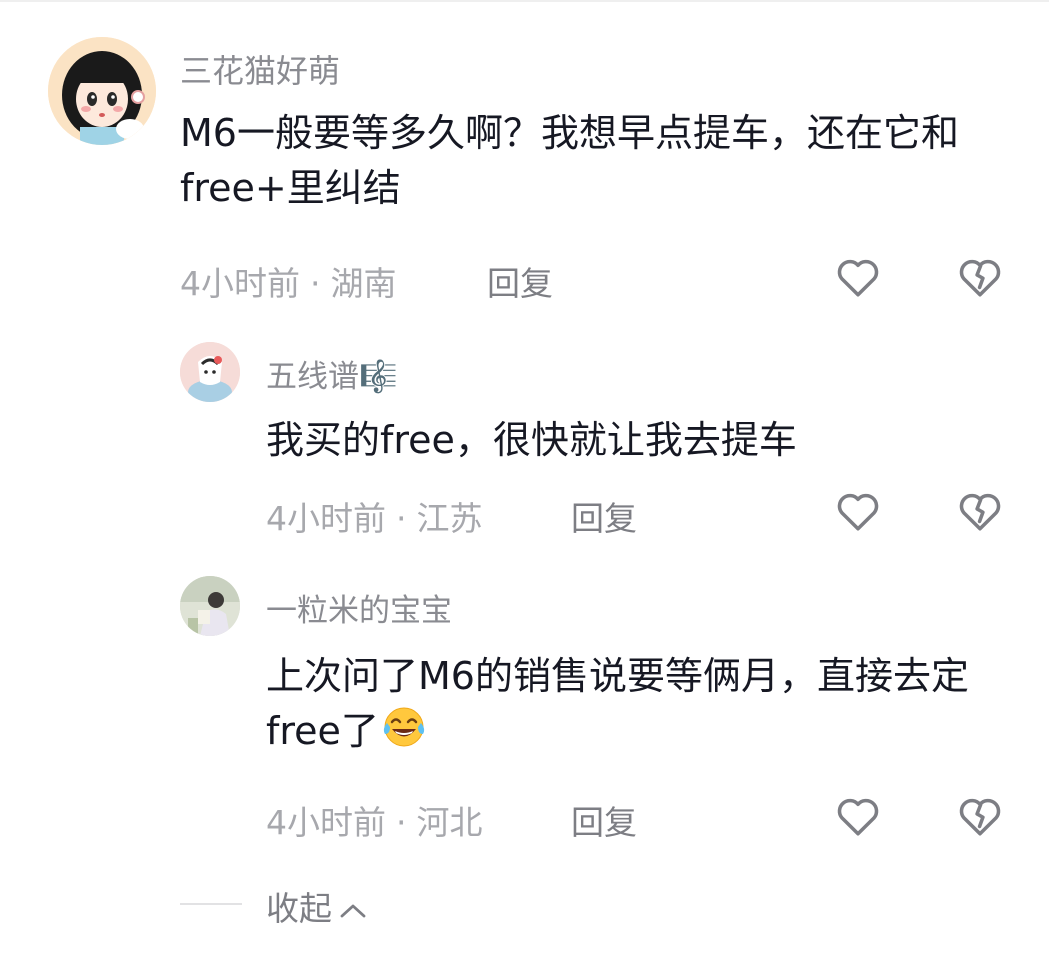 This screenshot has width=1049, height=963. What do you see at coordinates (617, 704) in the screenshot?
I see `reply-text-body: 上次问了M6的销售说要等俩月，直接去定free了` at bounding box center [617, 704].